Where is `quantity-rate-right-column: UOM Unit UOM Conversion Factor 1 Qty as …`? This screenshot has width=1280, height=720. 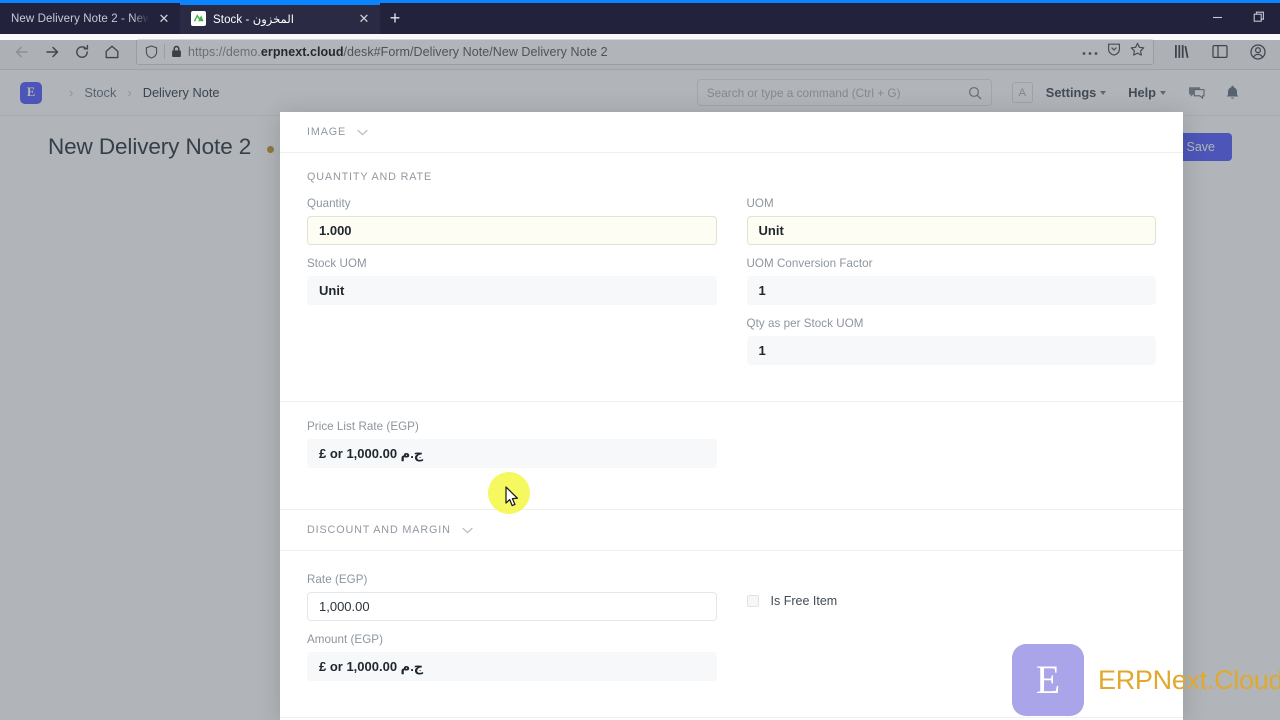 quantity-rate-right-column: UOM Unit UOM Conversion Factor 1 Qty as … is located at coordinates (951, 287).